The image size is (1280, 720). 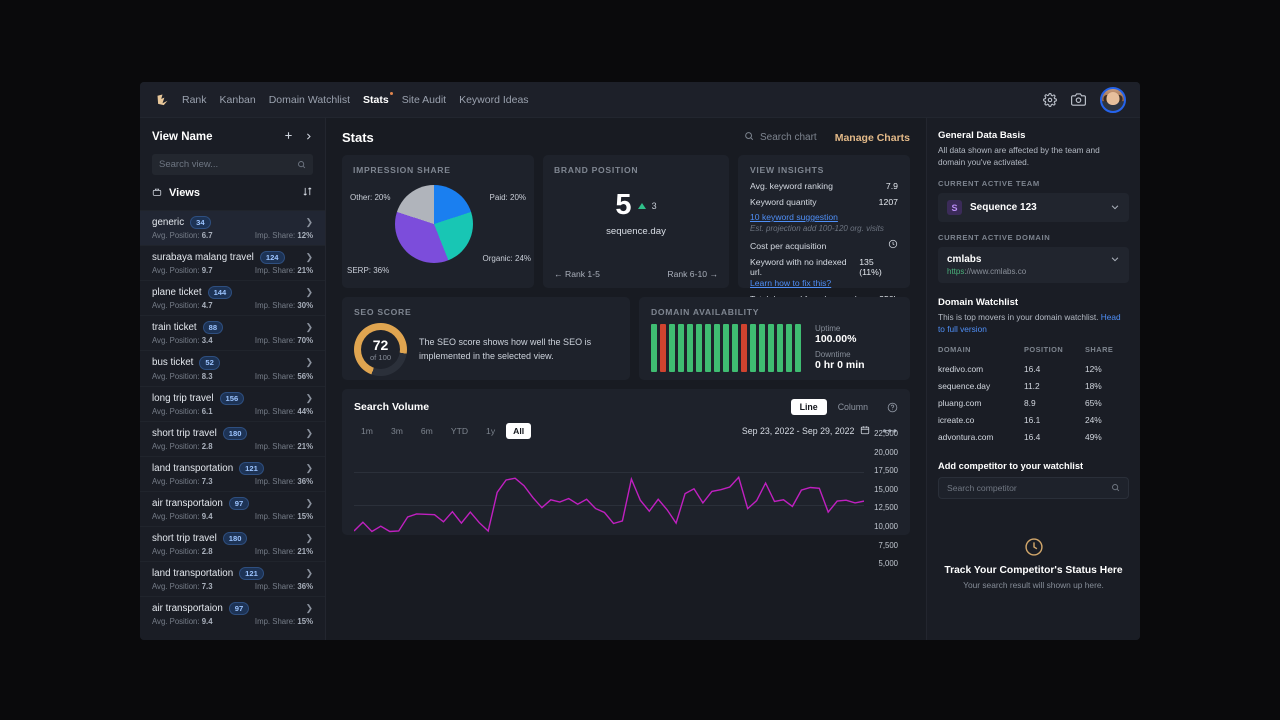 I want to click on chevron-right-icon, so click(x=308, y=137).